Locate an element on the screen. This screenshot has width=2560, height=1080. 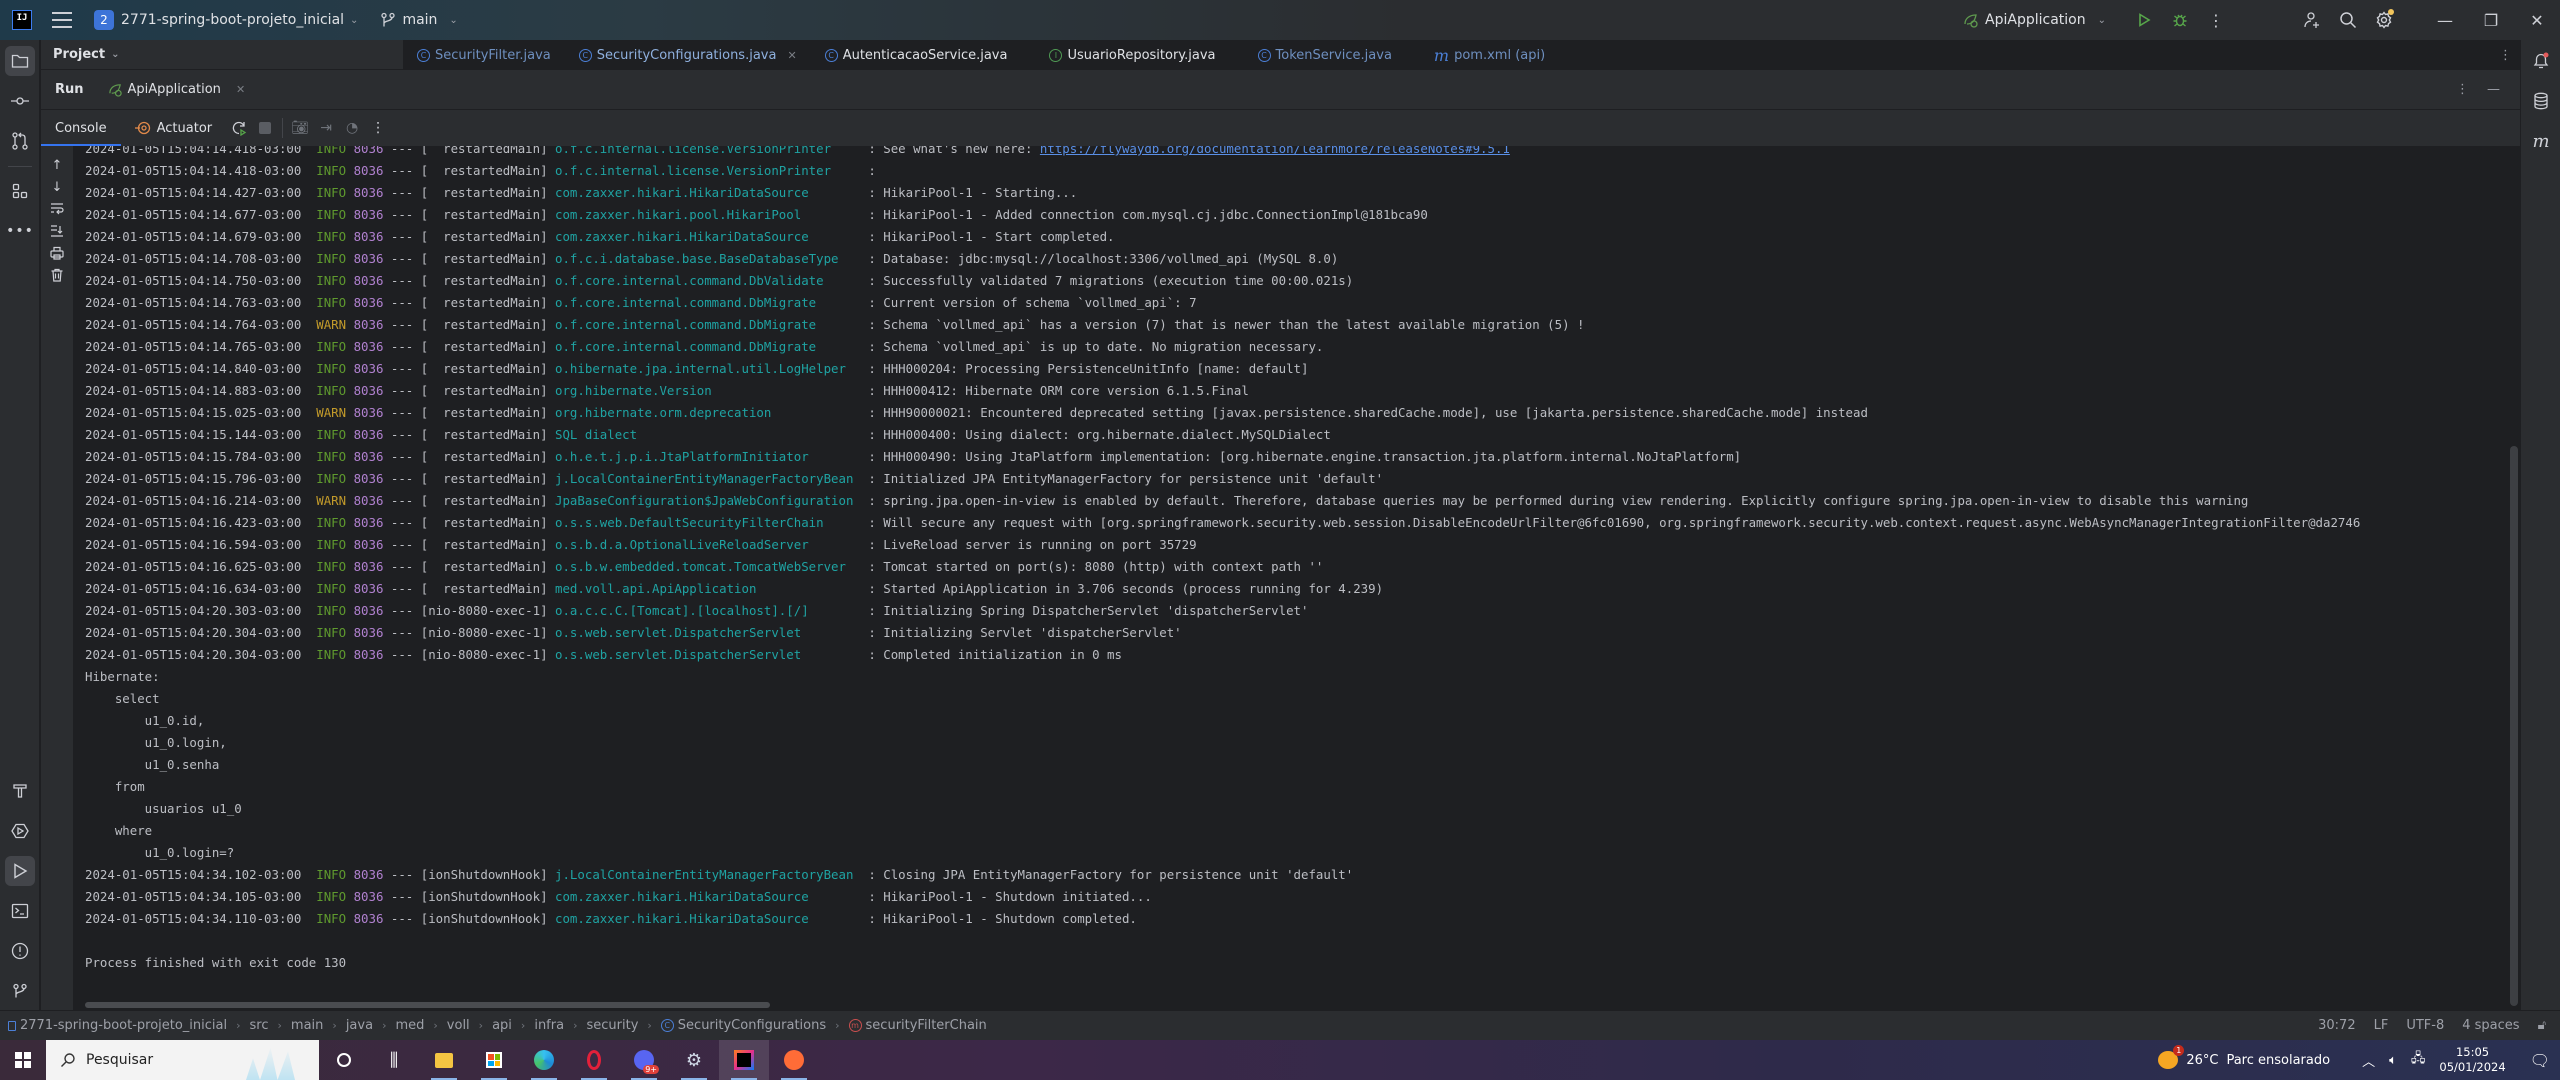
actuator-tab: Actuator is located at coordinates (174, 128).